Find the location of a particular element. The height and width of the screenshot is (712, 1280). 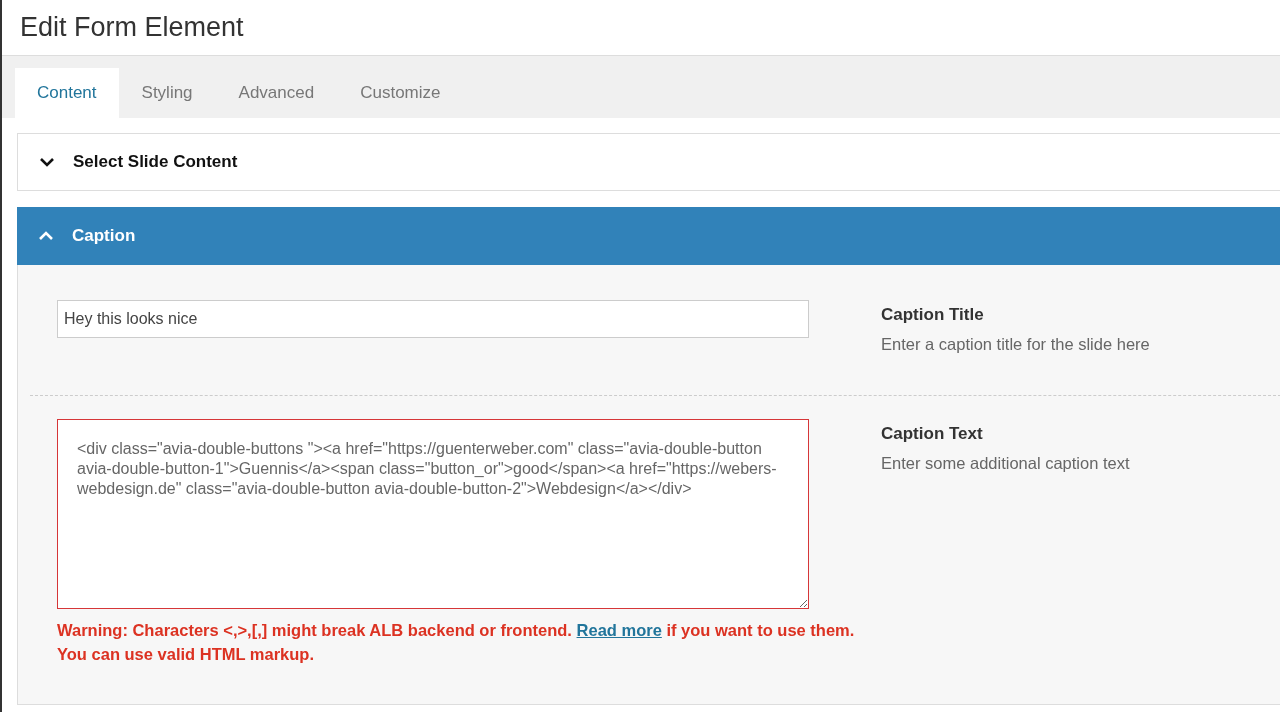

read-more-link: Read more is located at coordinates (619, 630).